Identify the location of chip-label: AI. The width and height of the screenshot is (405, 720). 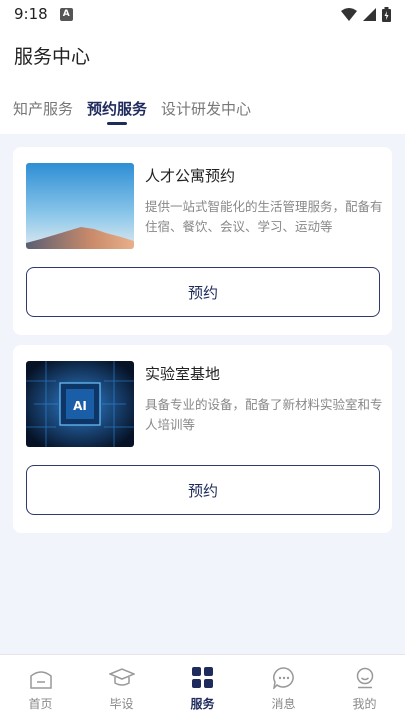
(80, 406).